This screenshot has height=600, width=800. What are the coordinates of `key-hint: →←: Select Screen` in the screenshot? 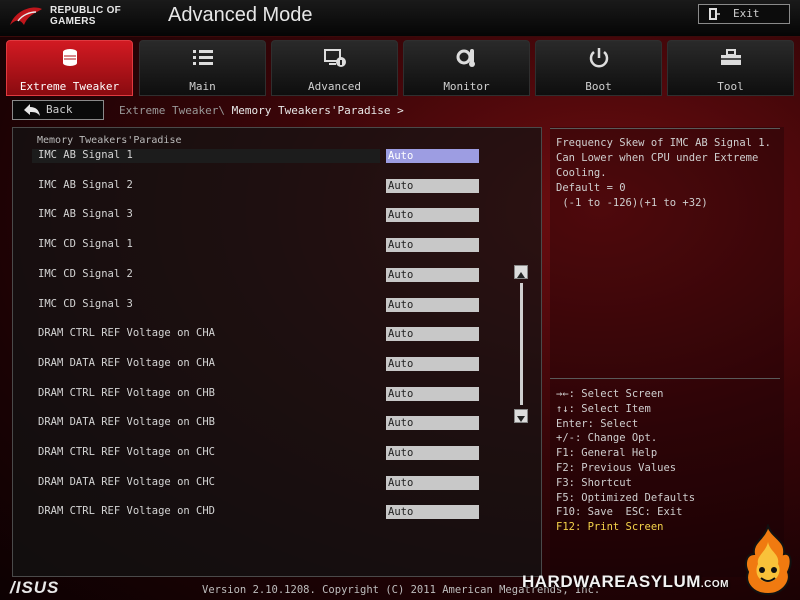 It's located at (610, 394).